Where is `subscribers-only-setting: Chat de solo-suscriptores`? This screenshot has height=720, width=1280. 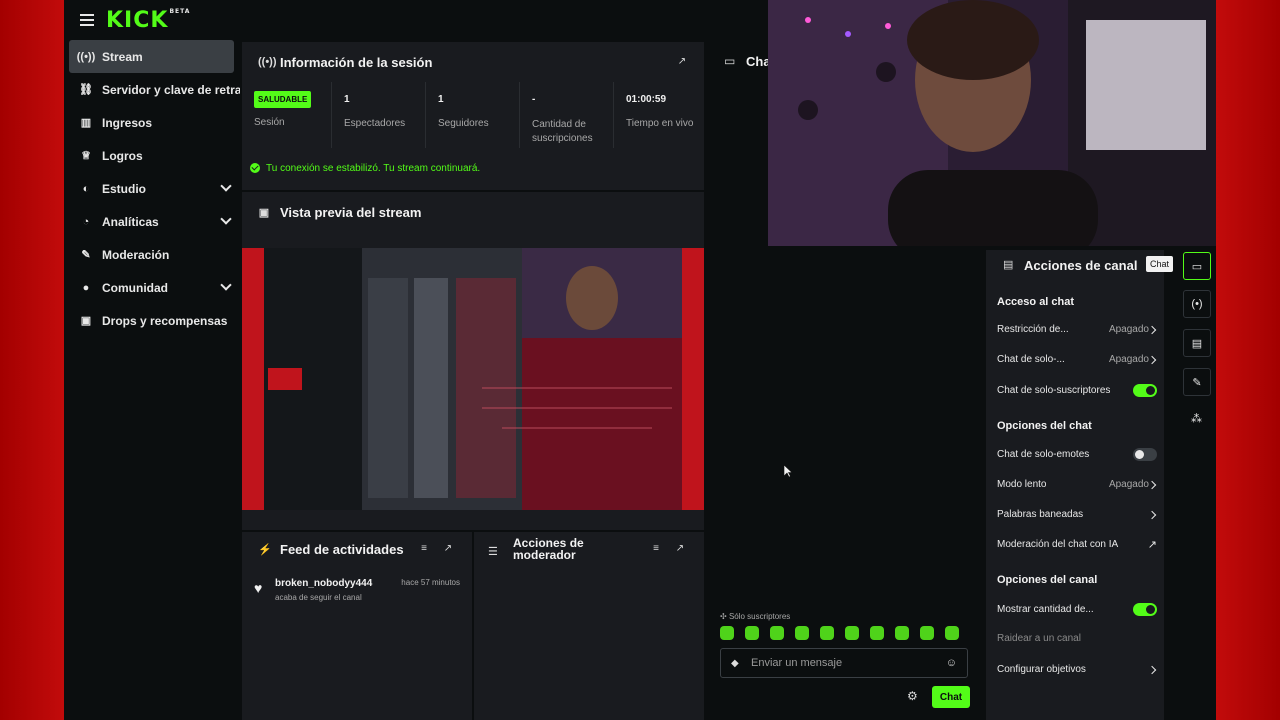 subscribers-only-setting: Chat de solo-suscriptores is located at coordinates (1078, 390).